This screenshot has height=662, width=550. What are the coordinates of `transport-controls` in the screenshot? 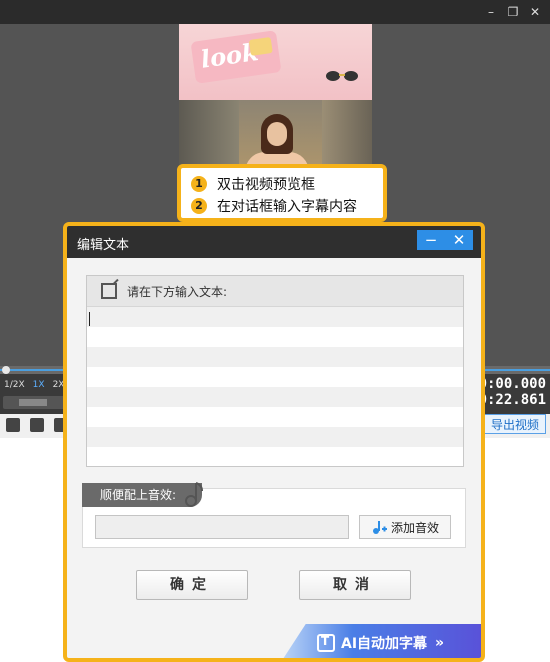 It's located at (34, 402).